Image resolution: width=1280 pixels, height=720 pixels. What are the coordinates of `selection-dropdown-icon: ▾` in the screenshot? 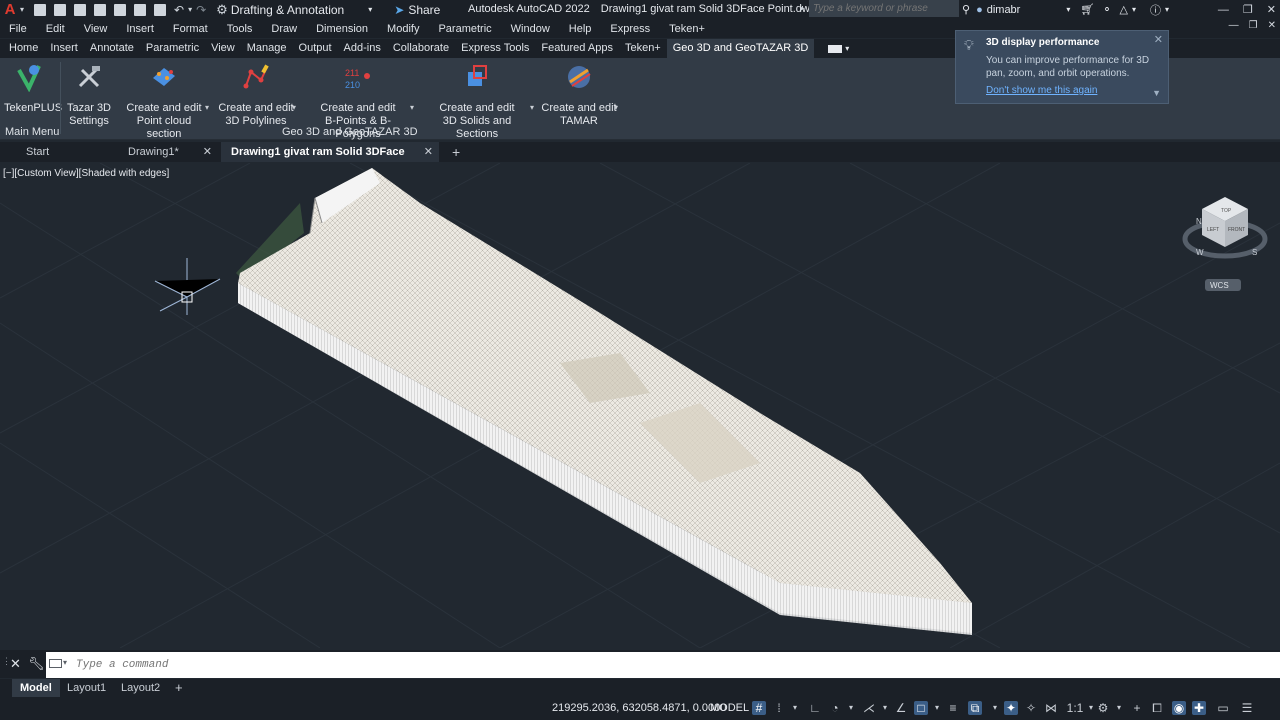 It's located at (995, 708).